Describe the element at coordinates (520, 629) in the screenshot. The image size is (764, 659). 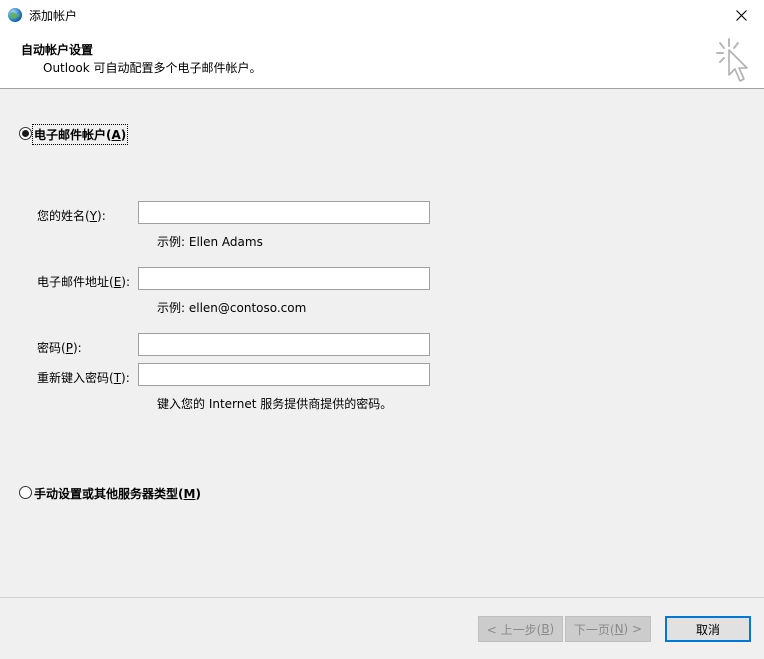
I see `back-button: < 上一步(B)` at that location.